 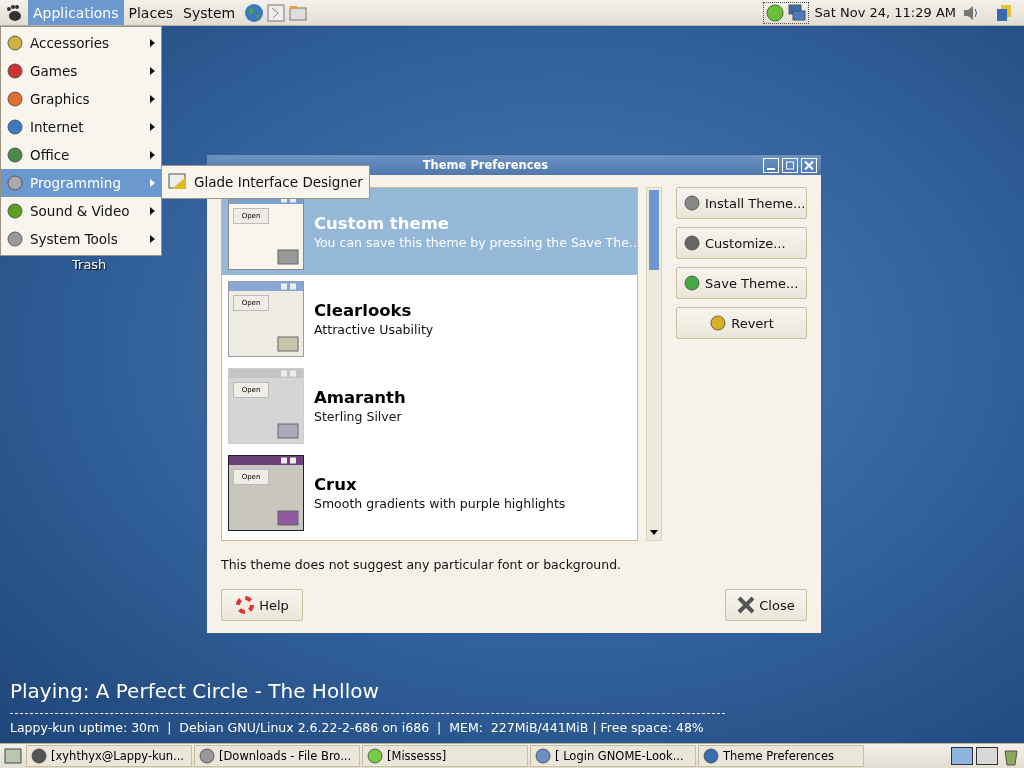 I want to click on menu-item: Glade Interface Designer, so click(x=265, y=182).